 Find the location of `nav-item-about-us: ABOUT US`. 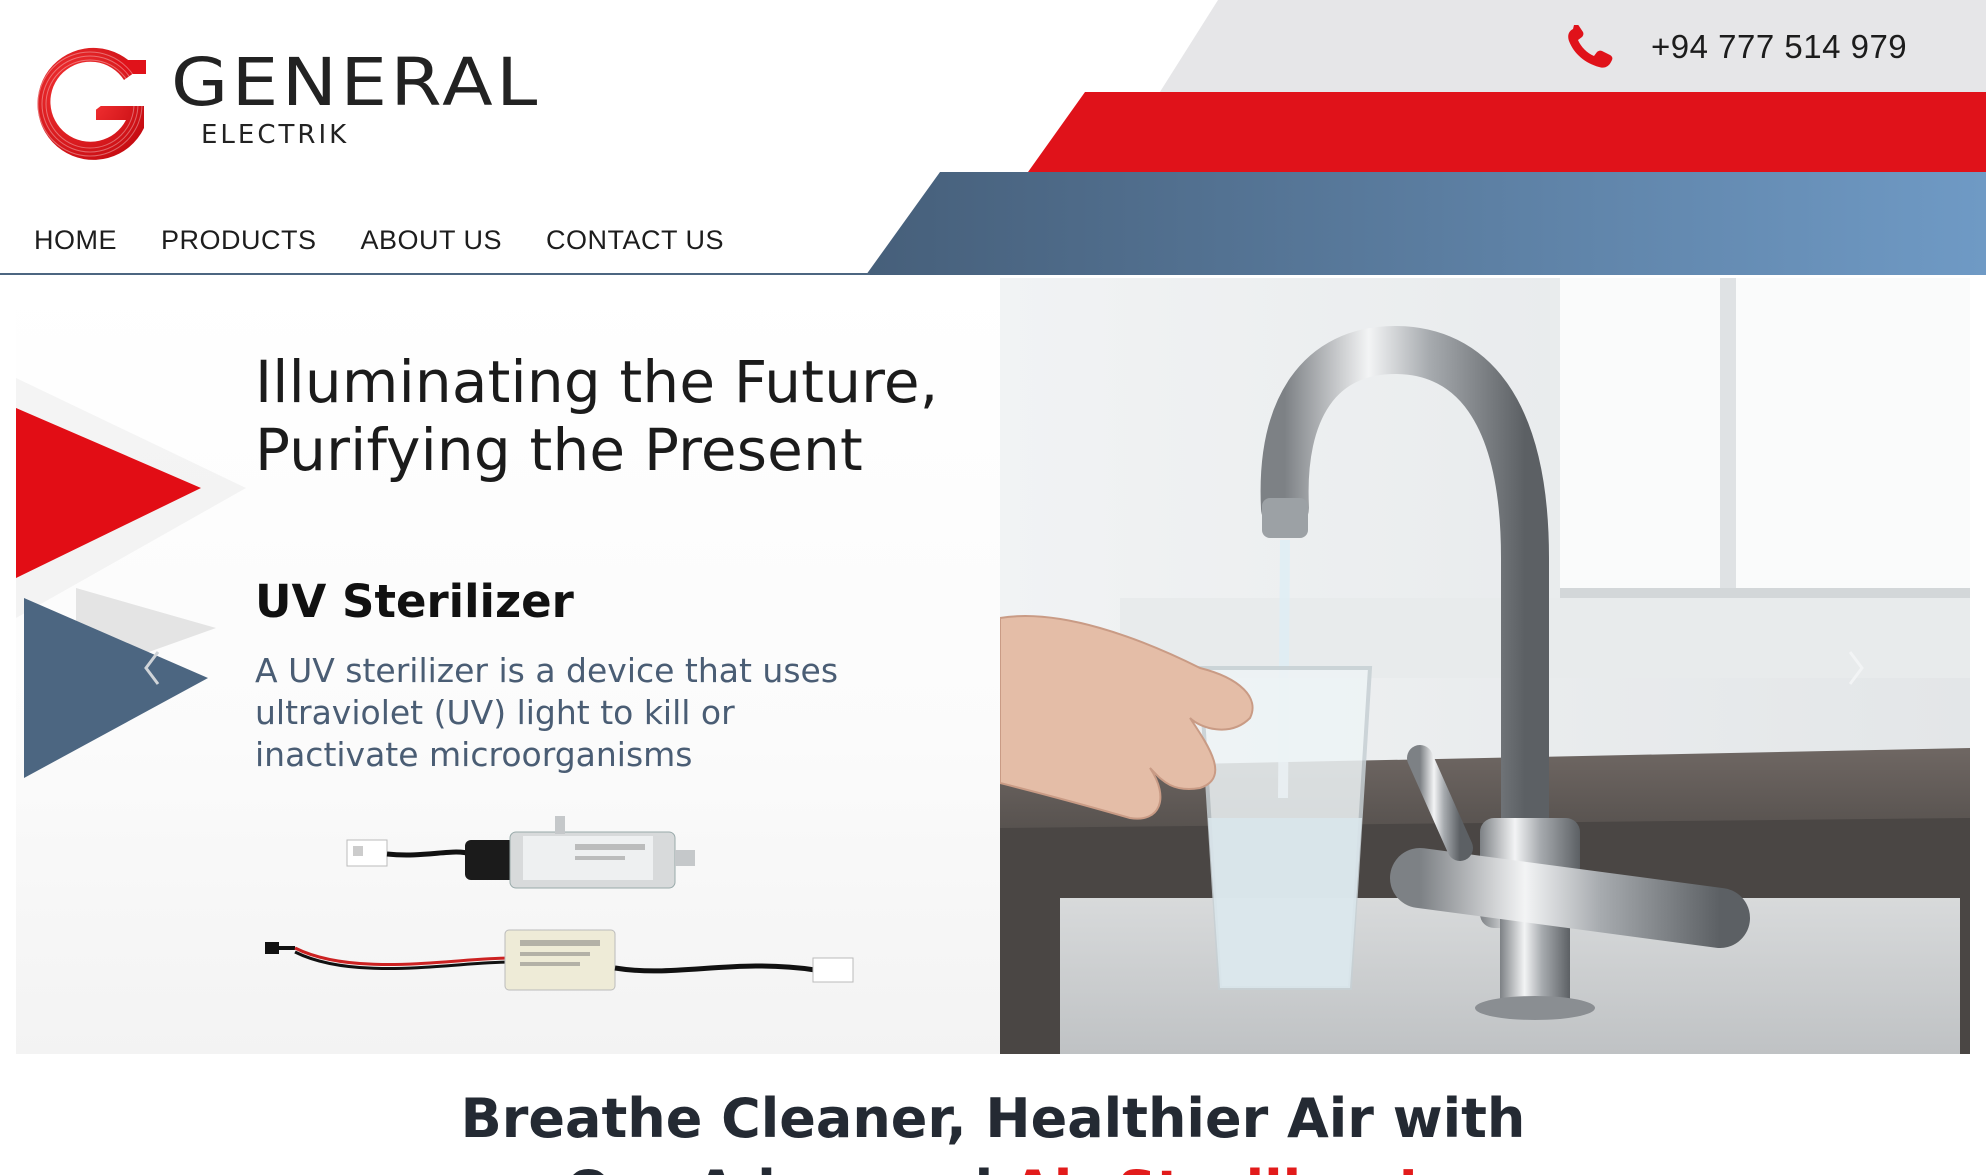

nav-item-about-us: ABOUT US is located at coordinates (432, 240).